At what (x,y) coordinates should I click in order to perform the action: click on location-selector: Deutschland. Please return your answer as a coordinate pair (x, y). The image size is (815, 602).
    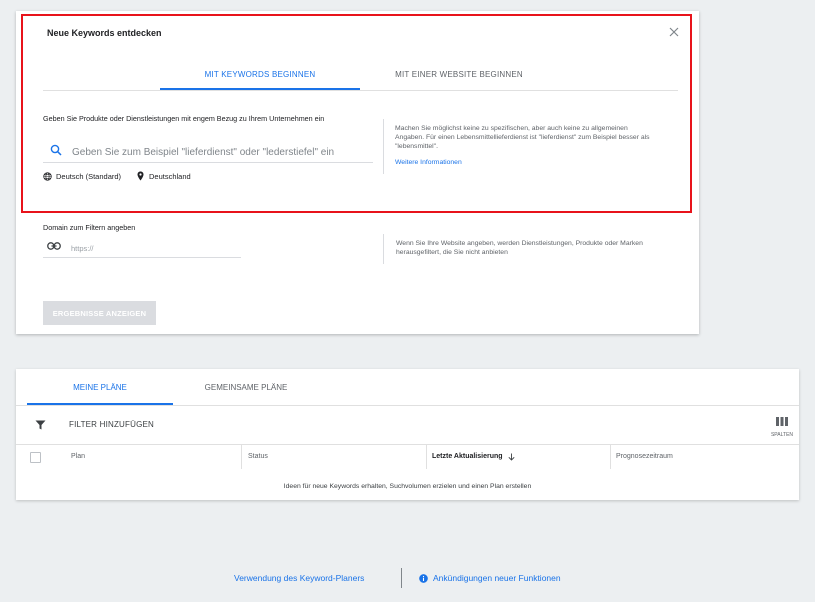
    Looking at the image, I should click on (164, 176).